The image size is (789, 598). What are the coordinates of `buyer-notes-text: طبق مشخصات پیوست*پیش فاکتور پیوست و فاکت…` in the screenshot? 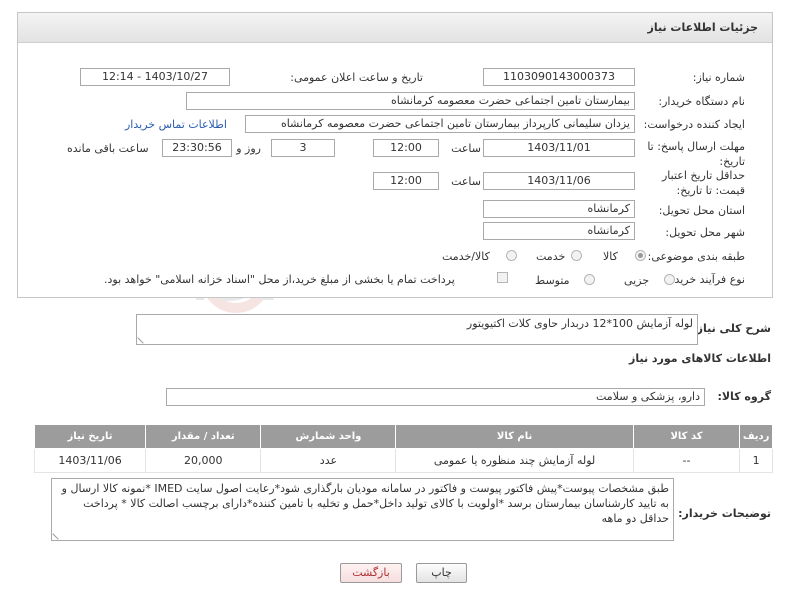 It's located at (365, 503).